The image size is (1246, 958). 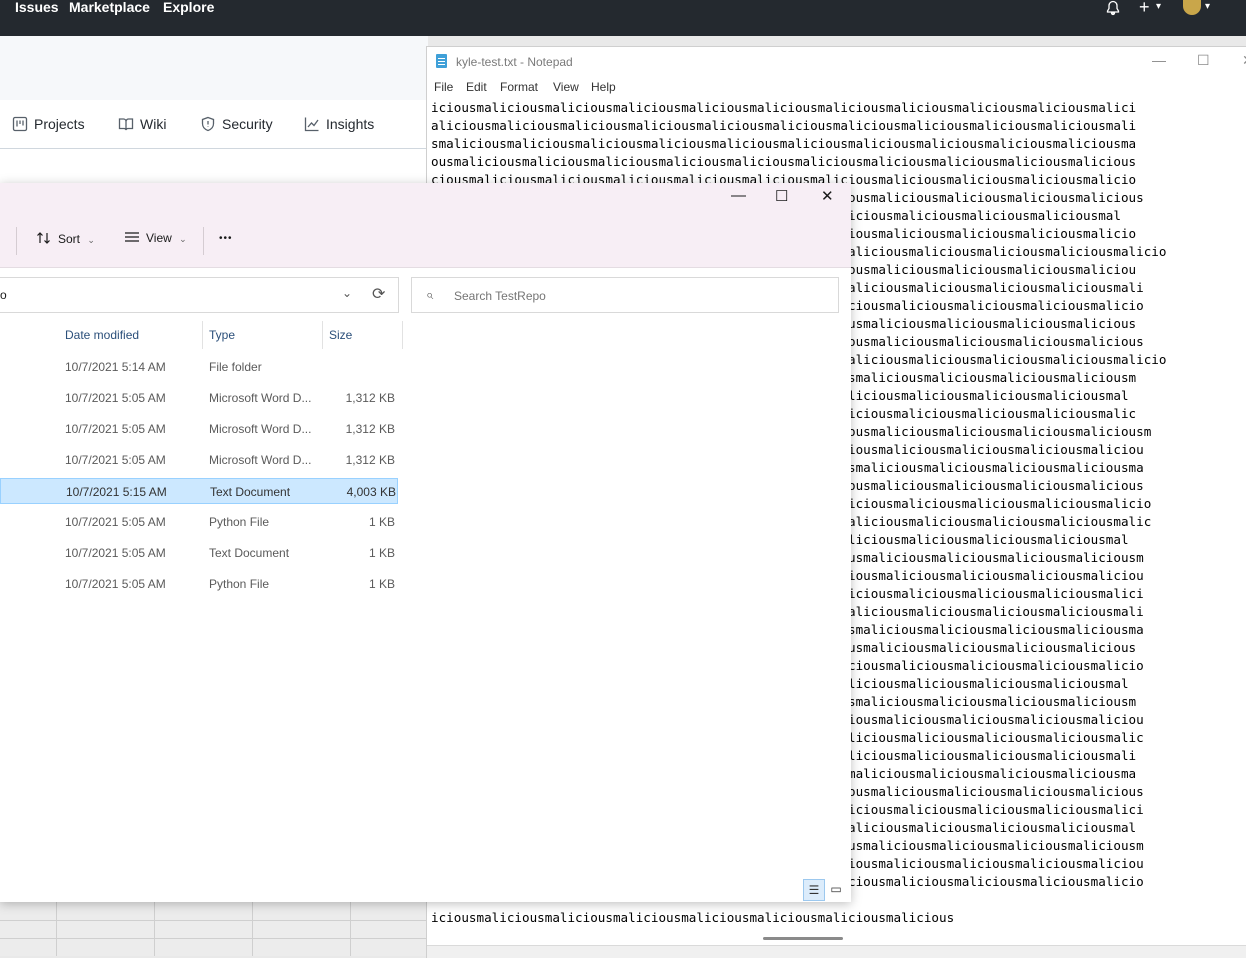 What do you see at coordinates (199, 553) in the screenshot?
I see `file-row: 10/7/2021 5:05 AM Text Document 1 KB` at bounding box center [199, 553].